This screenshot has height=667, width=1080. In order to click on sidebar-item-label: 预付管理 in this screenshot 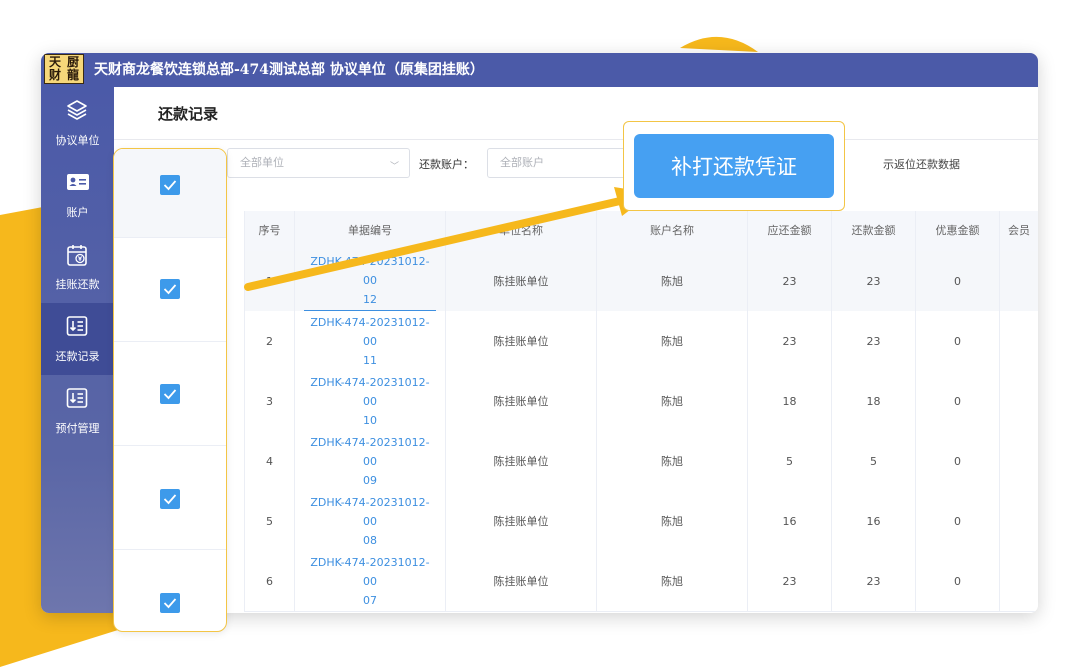, I will do `click(77, 428)`.